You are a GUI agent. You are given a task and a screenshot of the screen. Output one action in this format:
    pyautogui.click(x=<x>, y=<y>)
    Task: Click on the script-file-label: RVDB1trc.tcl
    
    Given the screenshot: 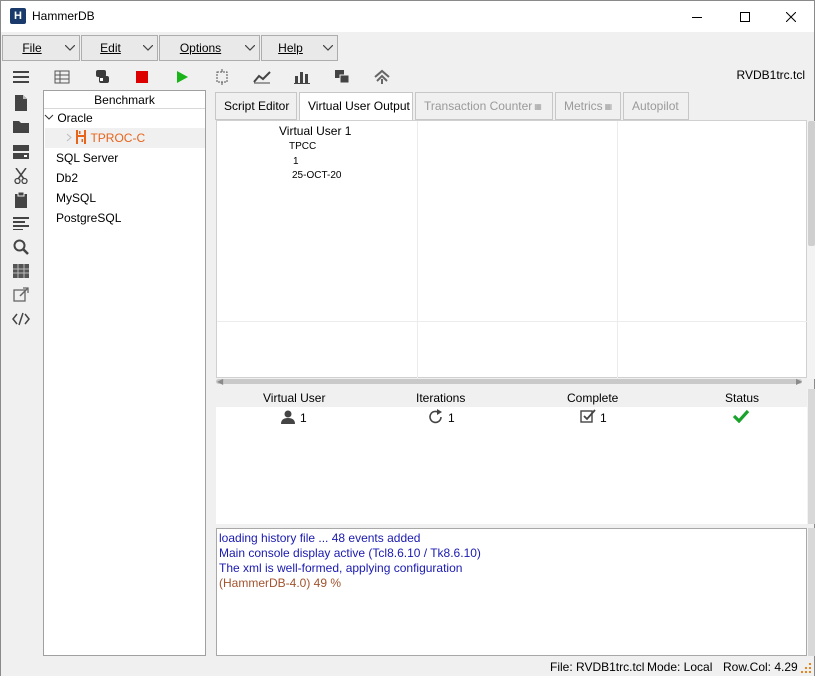 What is the action you would take?
    pyautogui.click(x=770, y=75)
    